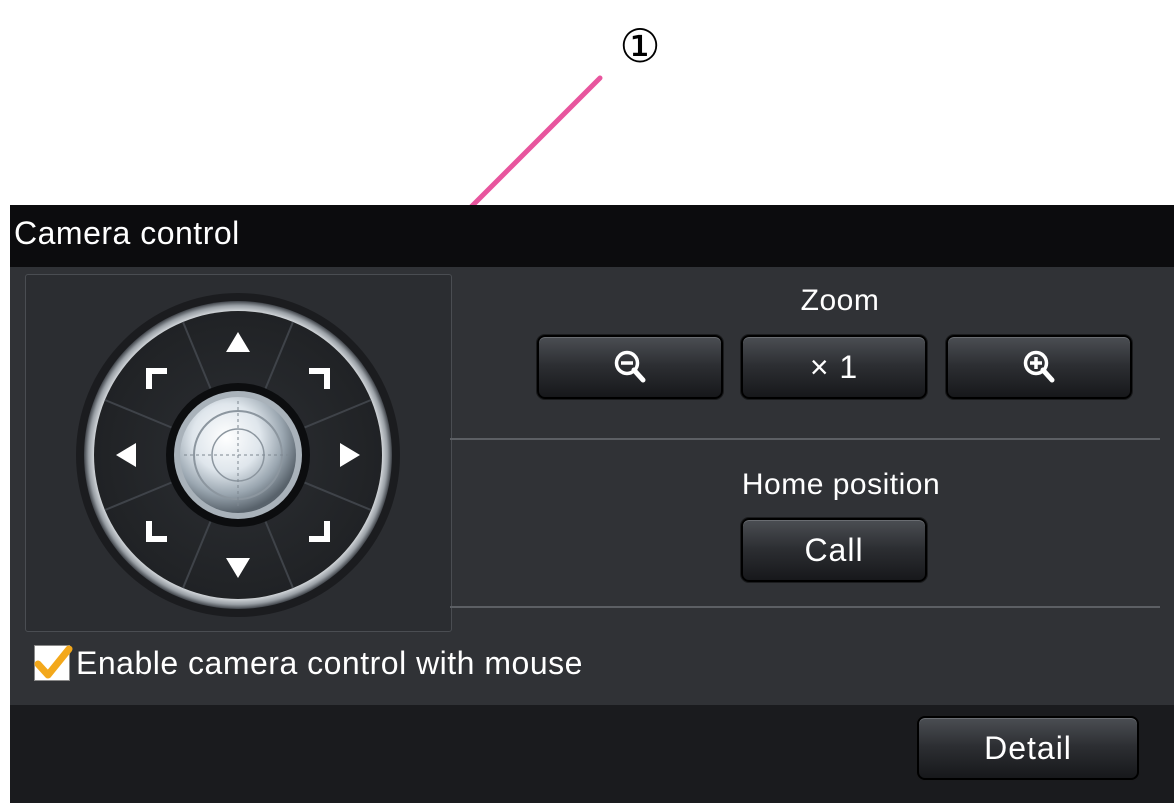  Describe the element at coordinates (841, 484) in the screenshot. I see `home-position-label: Home position` at that location.